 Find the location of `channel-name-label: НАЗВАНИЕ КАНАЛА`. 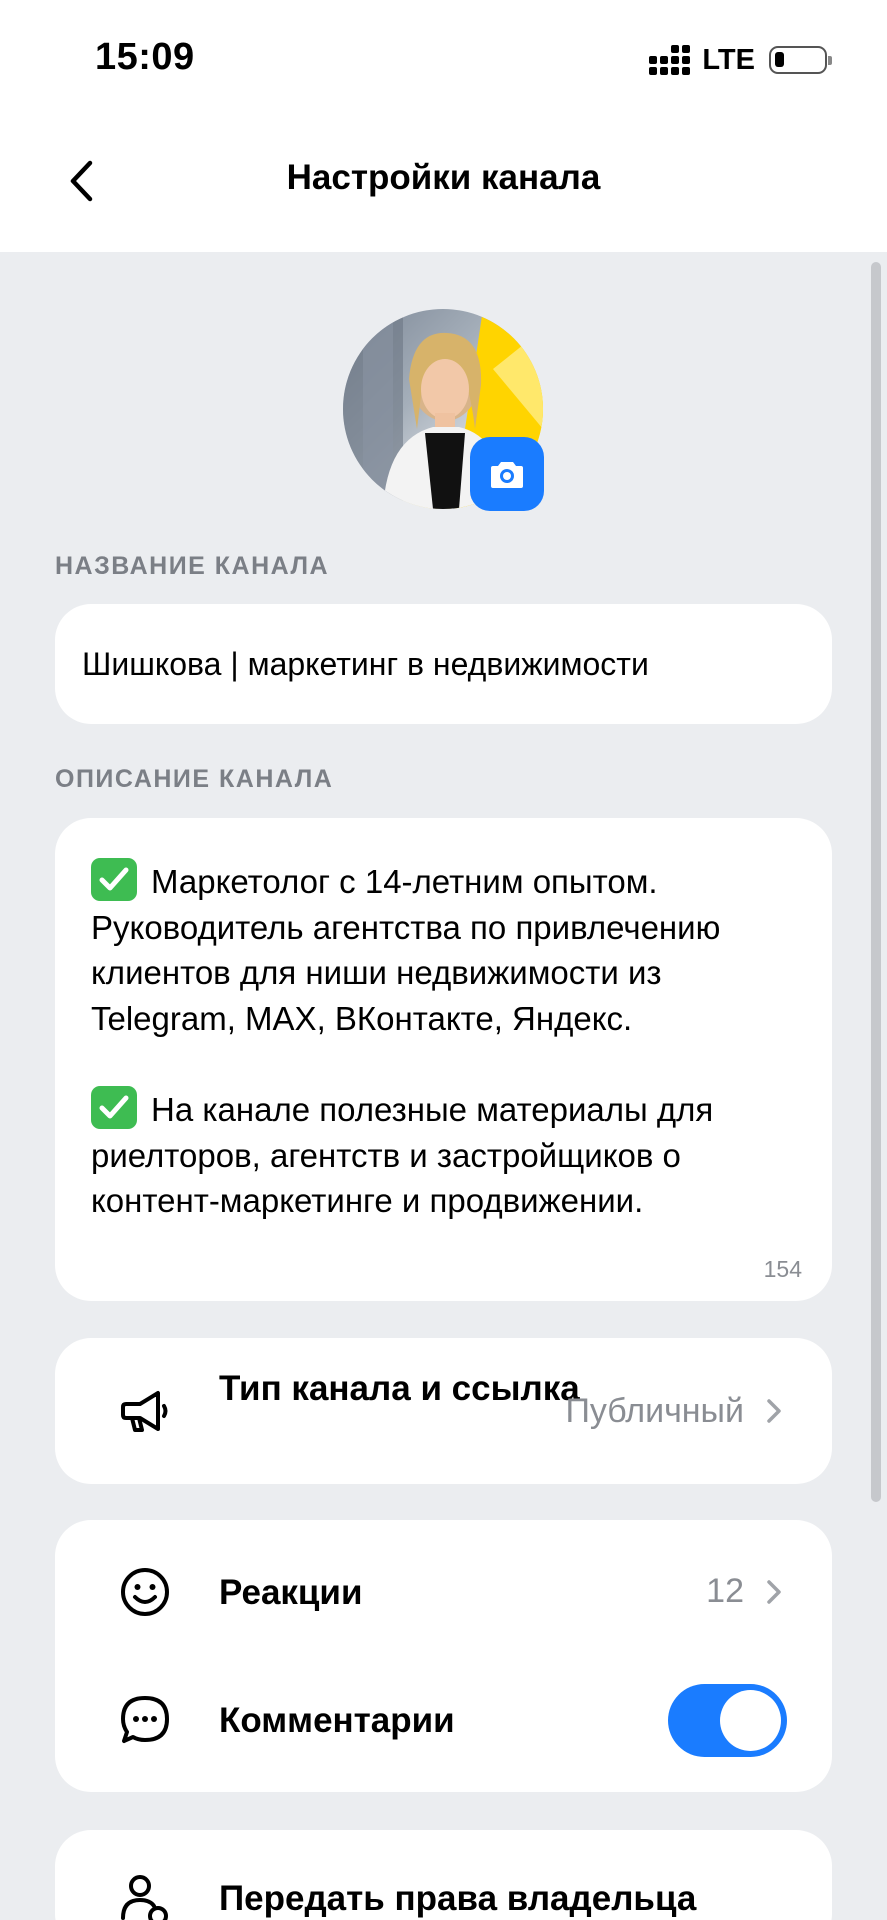

channel-name-label: НАЗВАНИЕ КАНАЛА is located at coordinates (192, 566).